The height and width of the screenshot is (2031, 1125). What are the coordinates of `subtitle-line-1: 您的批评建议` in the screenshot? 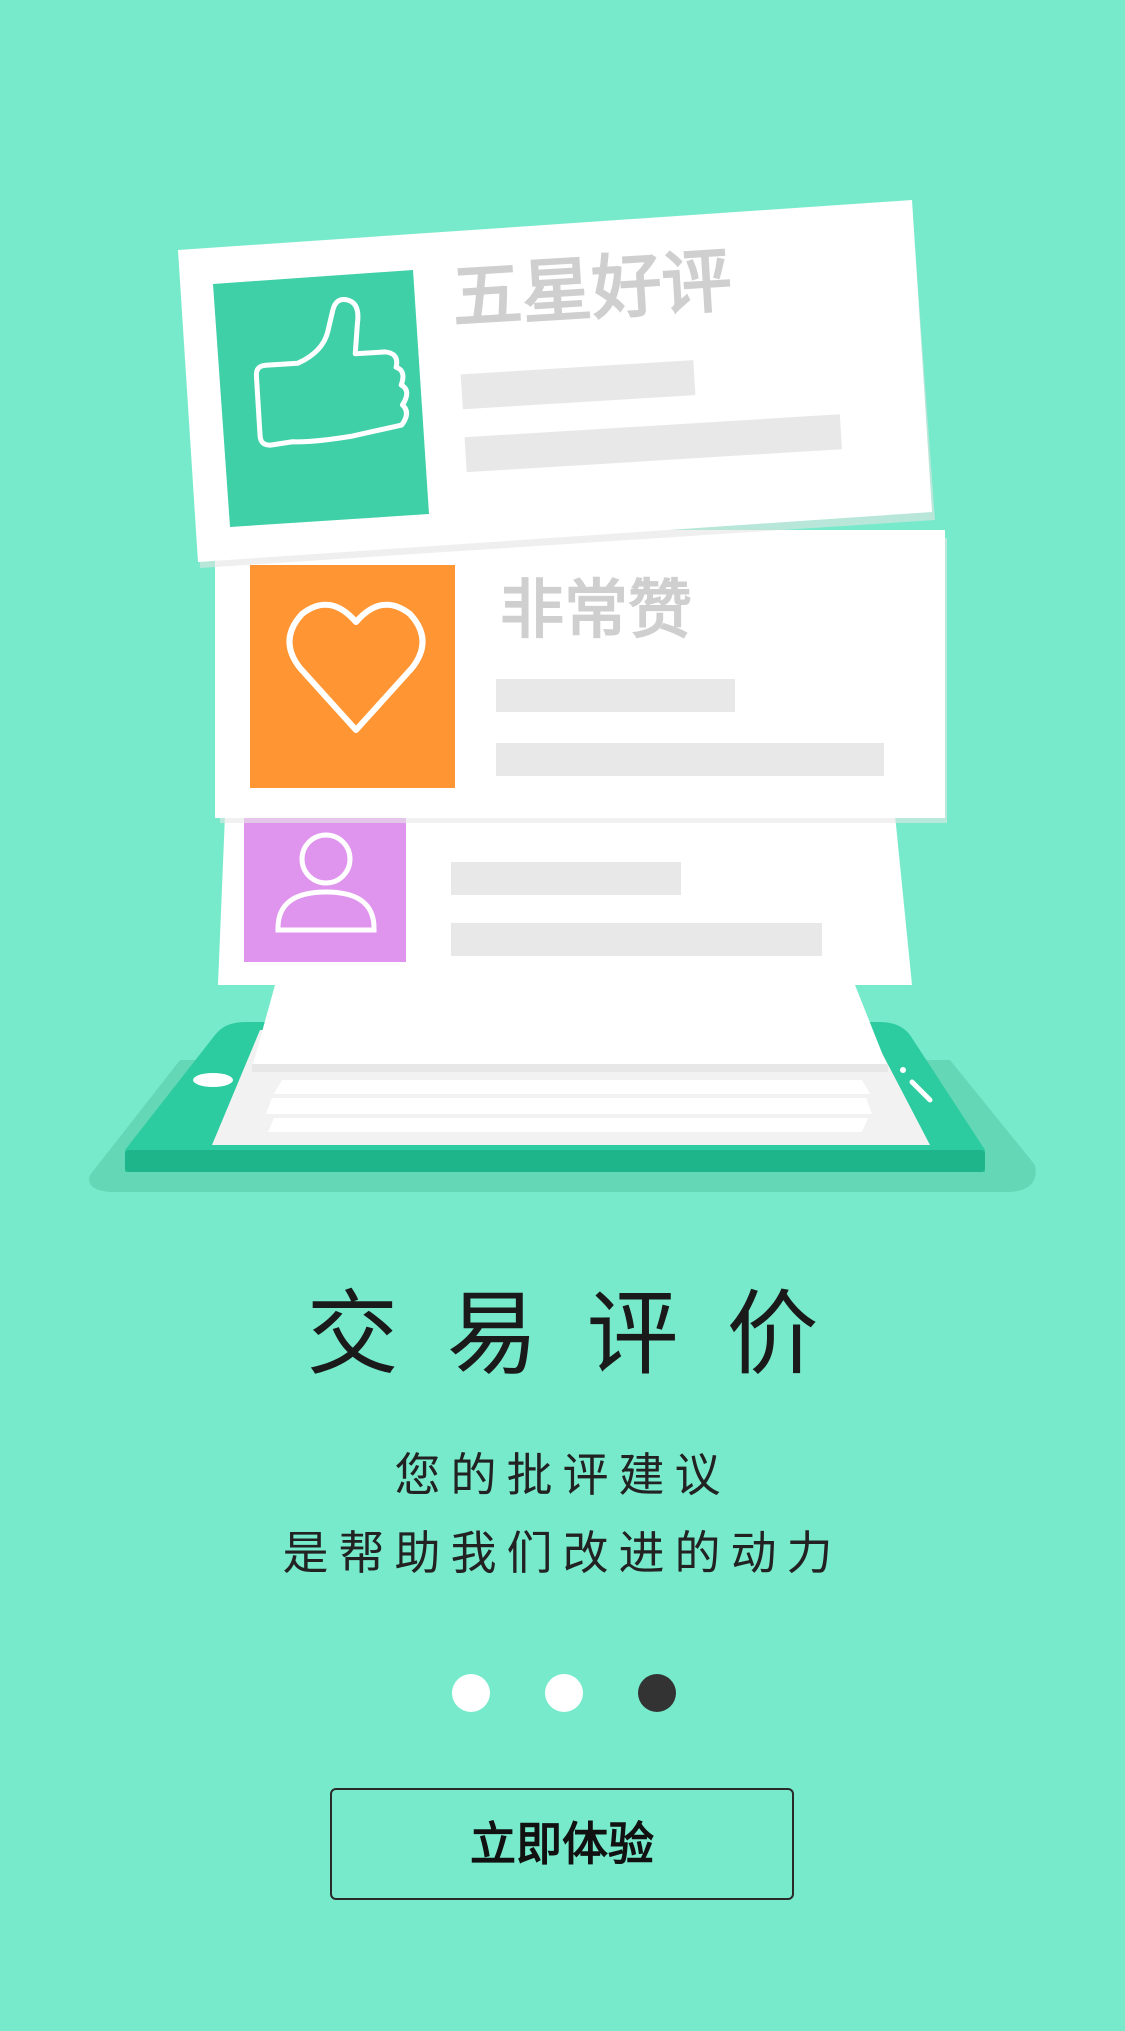 It's located at (562, 1475).